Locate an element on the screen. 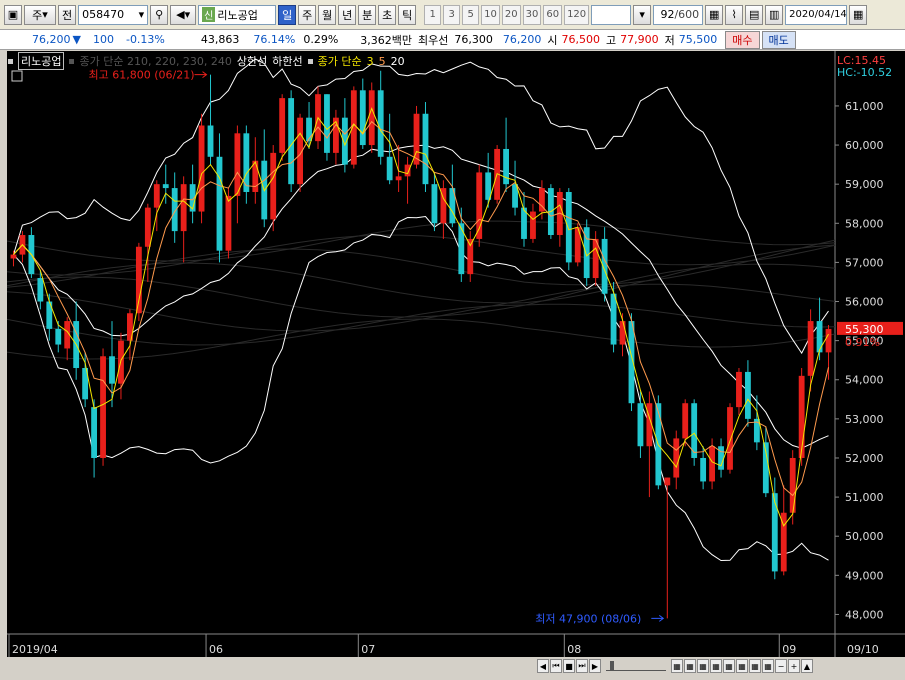  scroll-left-icon: ◀ is located at coordinates (543, 666).